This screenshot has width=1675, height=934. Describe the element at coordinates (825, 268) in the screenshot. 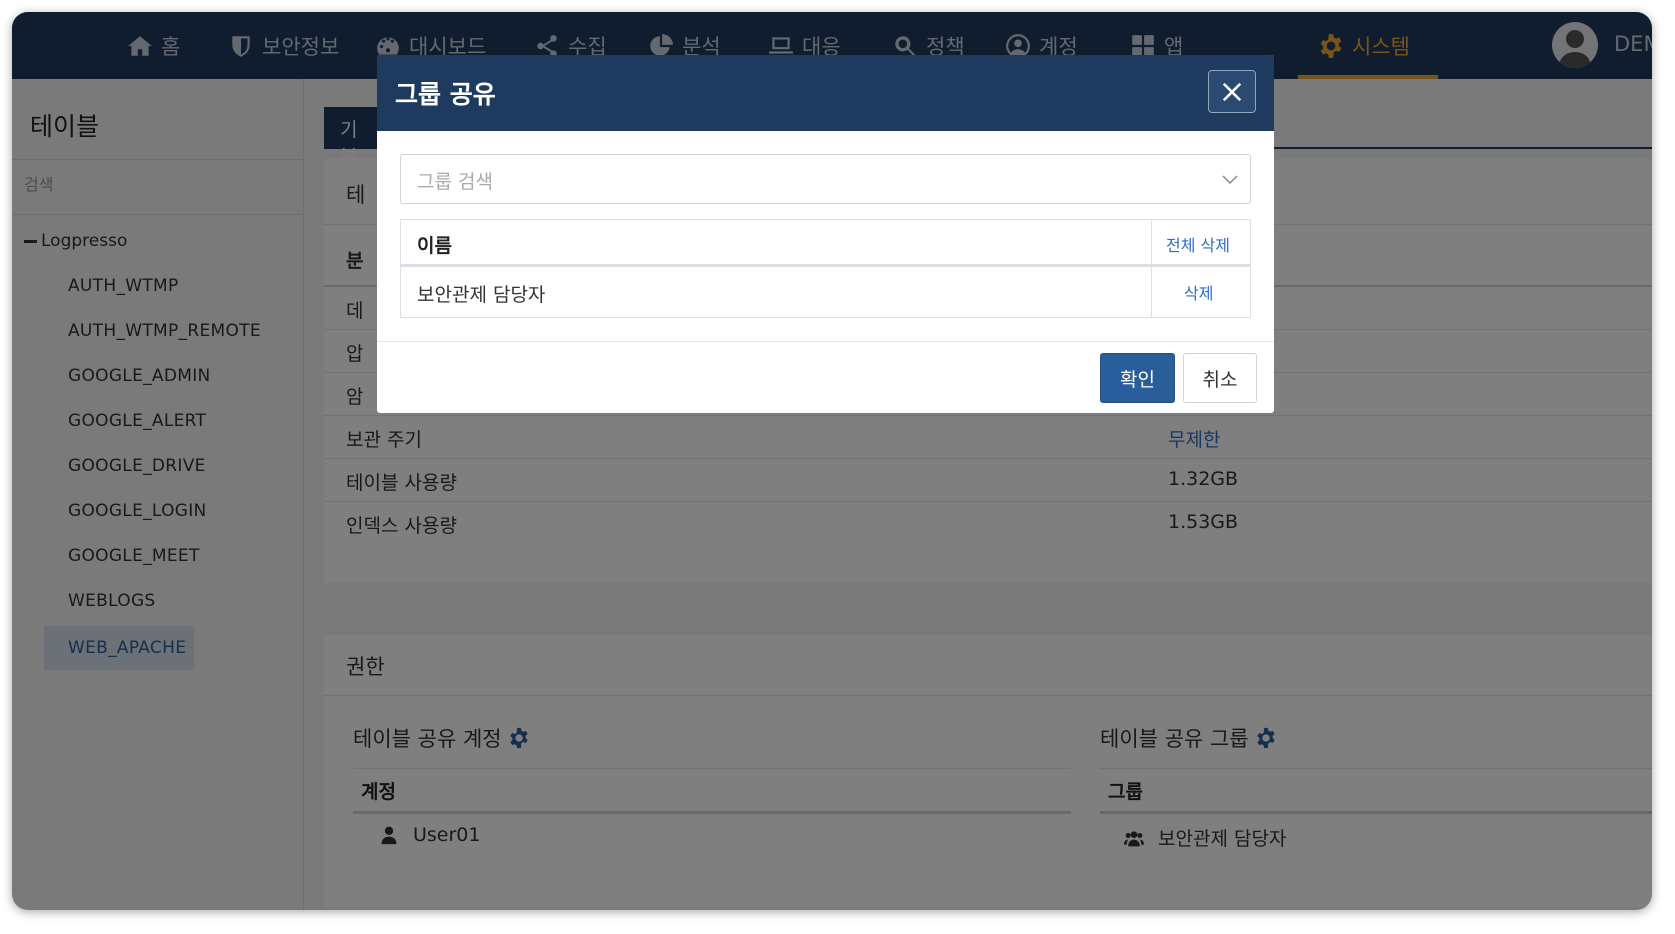

I see `shared-group-table: 이름 전체 삭제 보안관제 담당자 삭제` at that location.